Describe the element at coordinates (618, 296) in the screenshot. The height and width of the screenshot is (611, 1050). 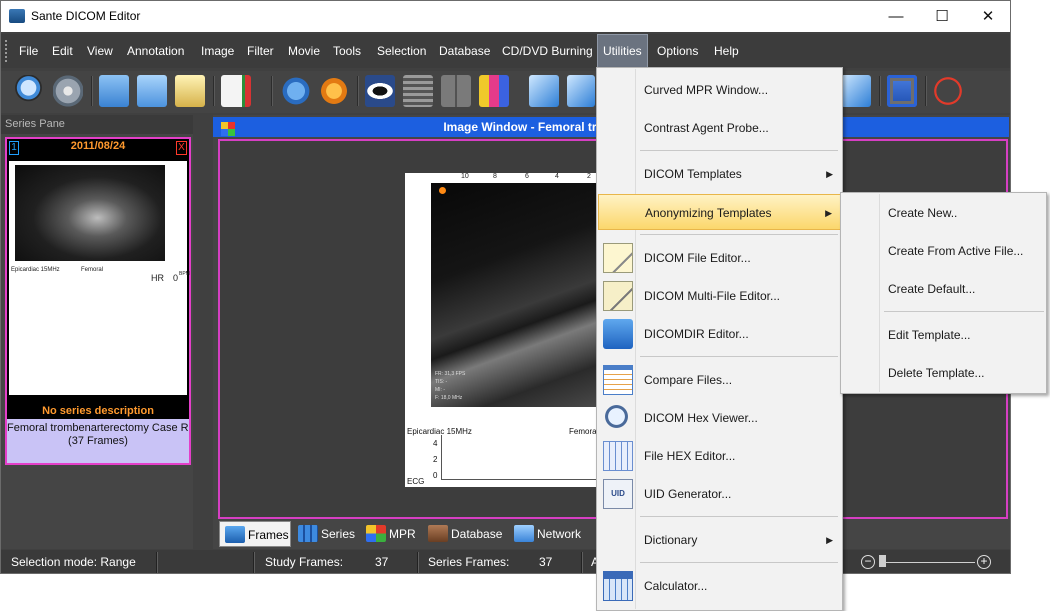
I see `multi-file-editor-icon` at that location.